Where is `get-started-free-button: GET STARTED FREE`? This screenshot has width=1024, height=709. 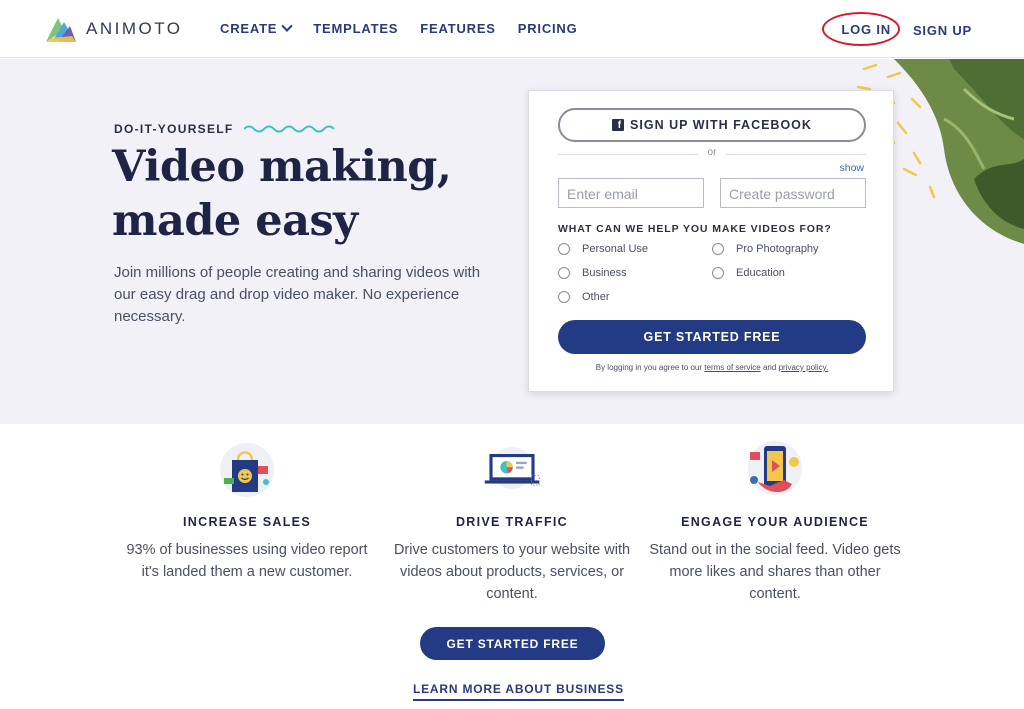 get-started-free-button: GET STARTED FREE is located at coordinates (712, 337).